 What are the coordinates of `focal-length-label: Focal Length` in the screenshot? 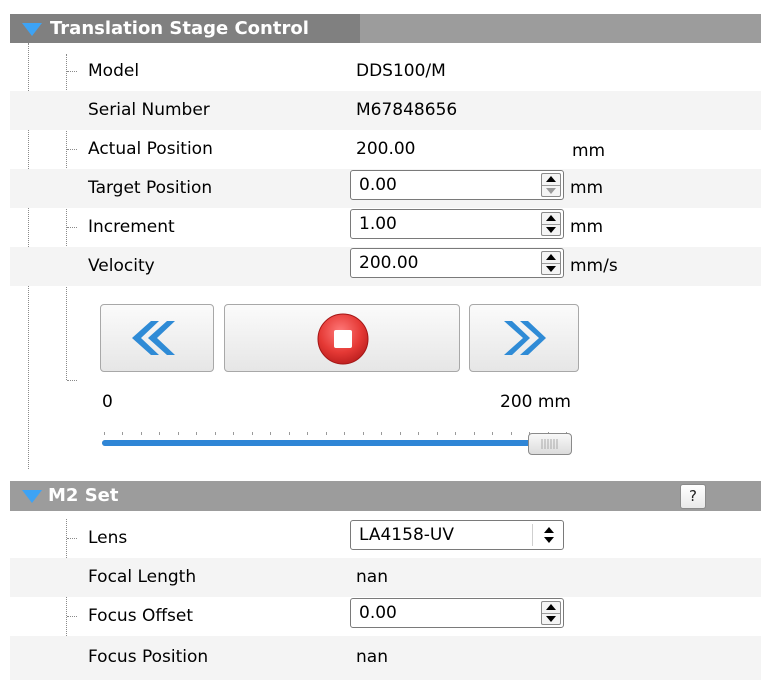 It's located at (142, 577).